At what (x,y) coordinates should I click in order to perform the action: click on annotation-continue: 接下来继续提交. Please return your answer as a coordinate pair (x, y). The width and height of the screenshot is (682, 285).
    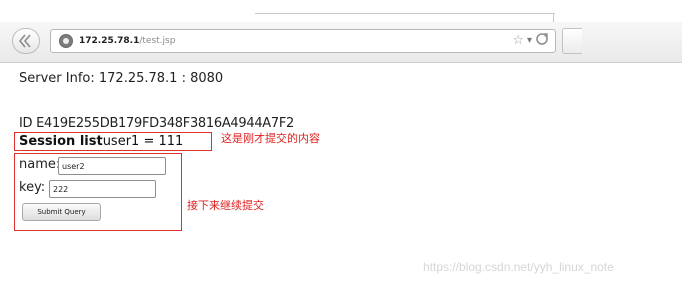
    Looking at the image, I should click on (225, 205).